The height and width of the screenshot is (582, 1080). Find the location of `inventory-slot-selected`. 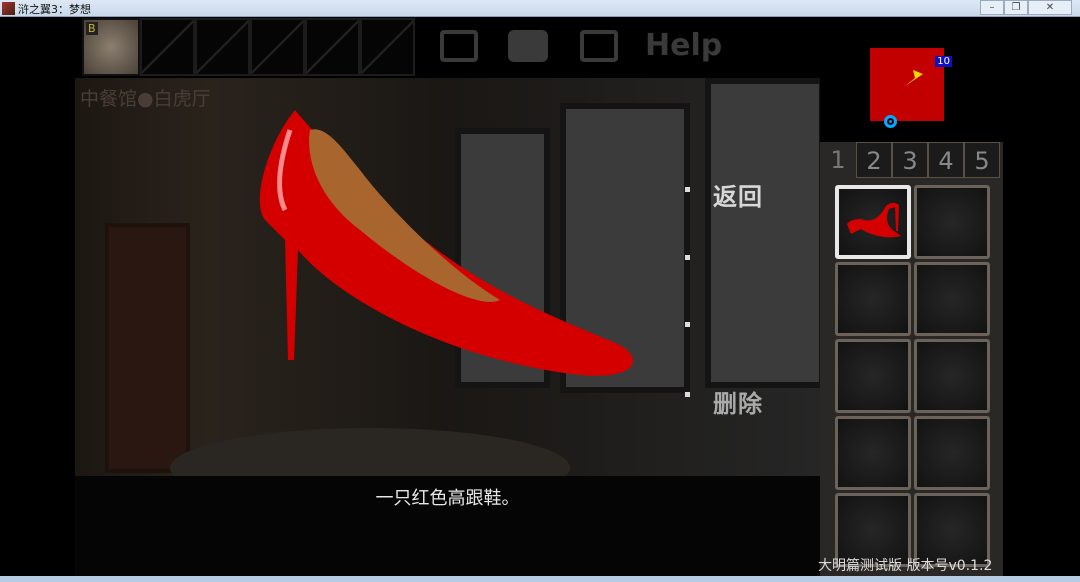

inventory-slot-selected is located at coordinates (873, 222).